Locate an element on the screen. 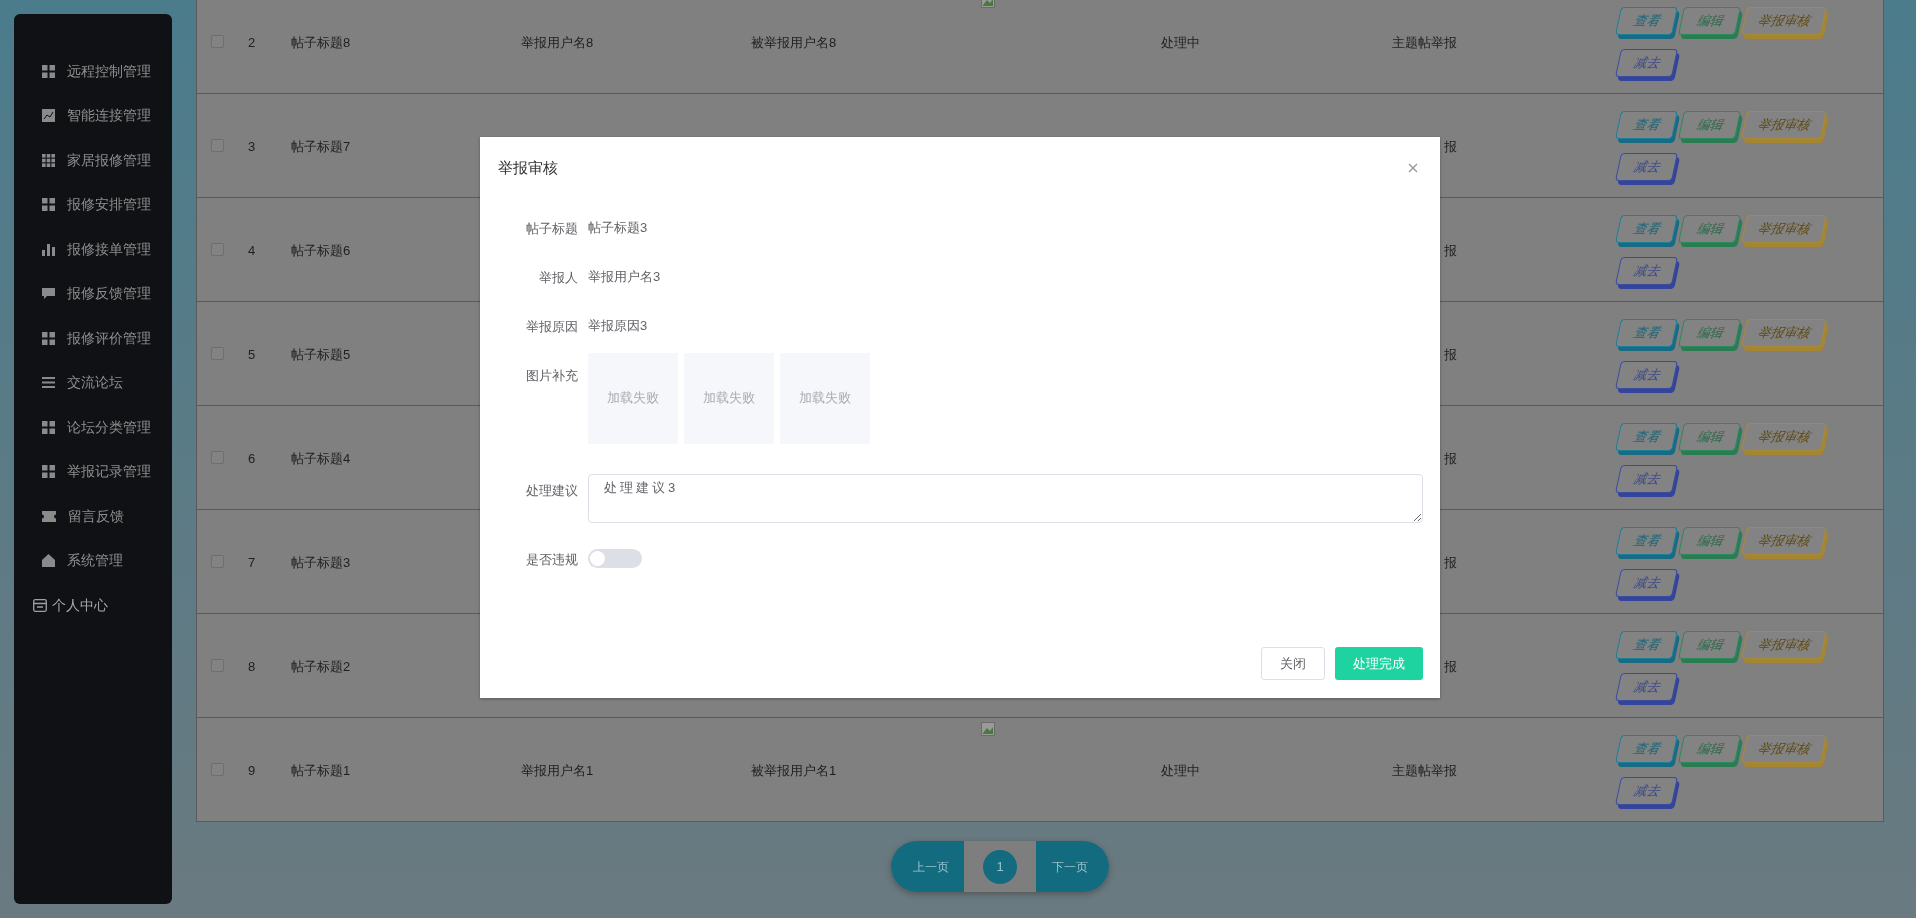 The image size is (1916, 918). row-number: 9 is located at coordinates (252, 770).